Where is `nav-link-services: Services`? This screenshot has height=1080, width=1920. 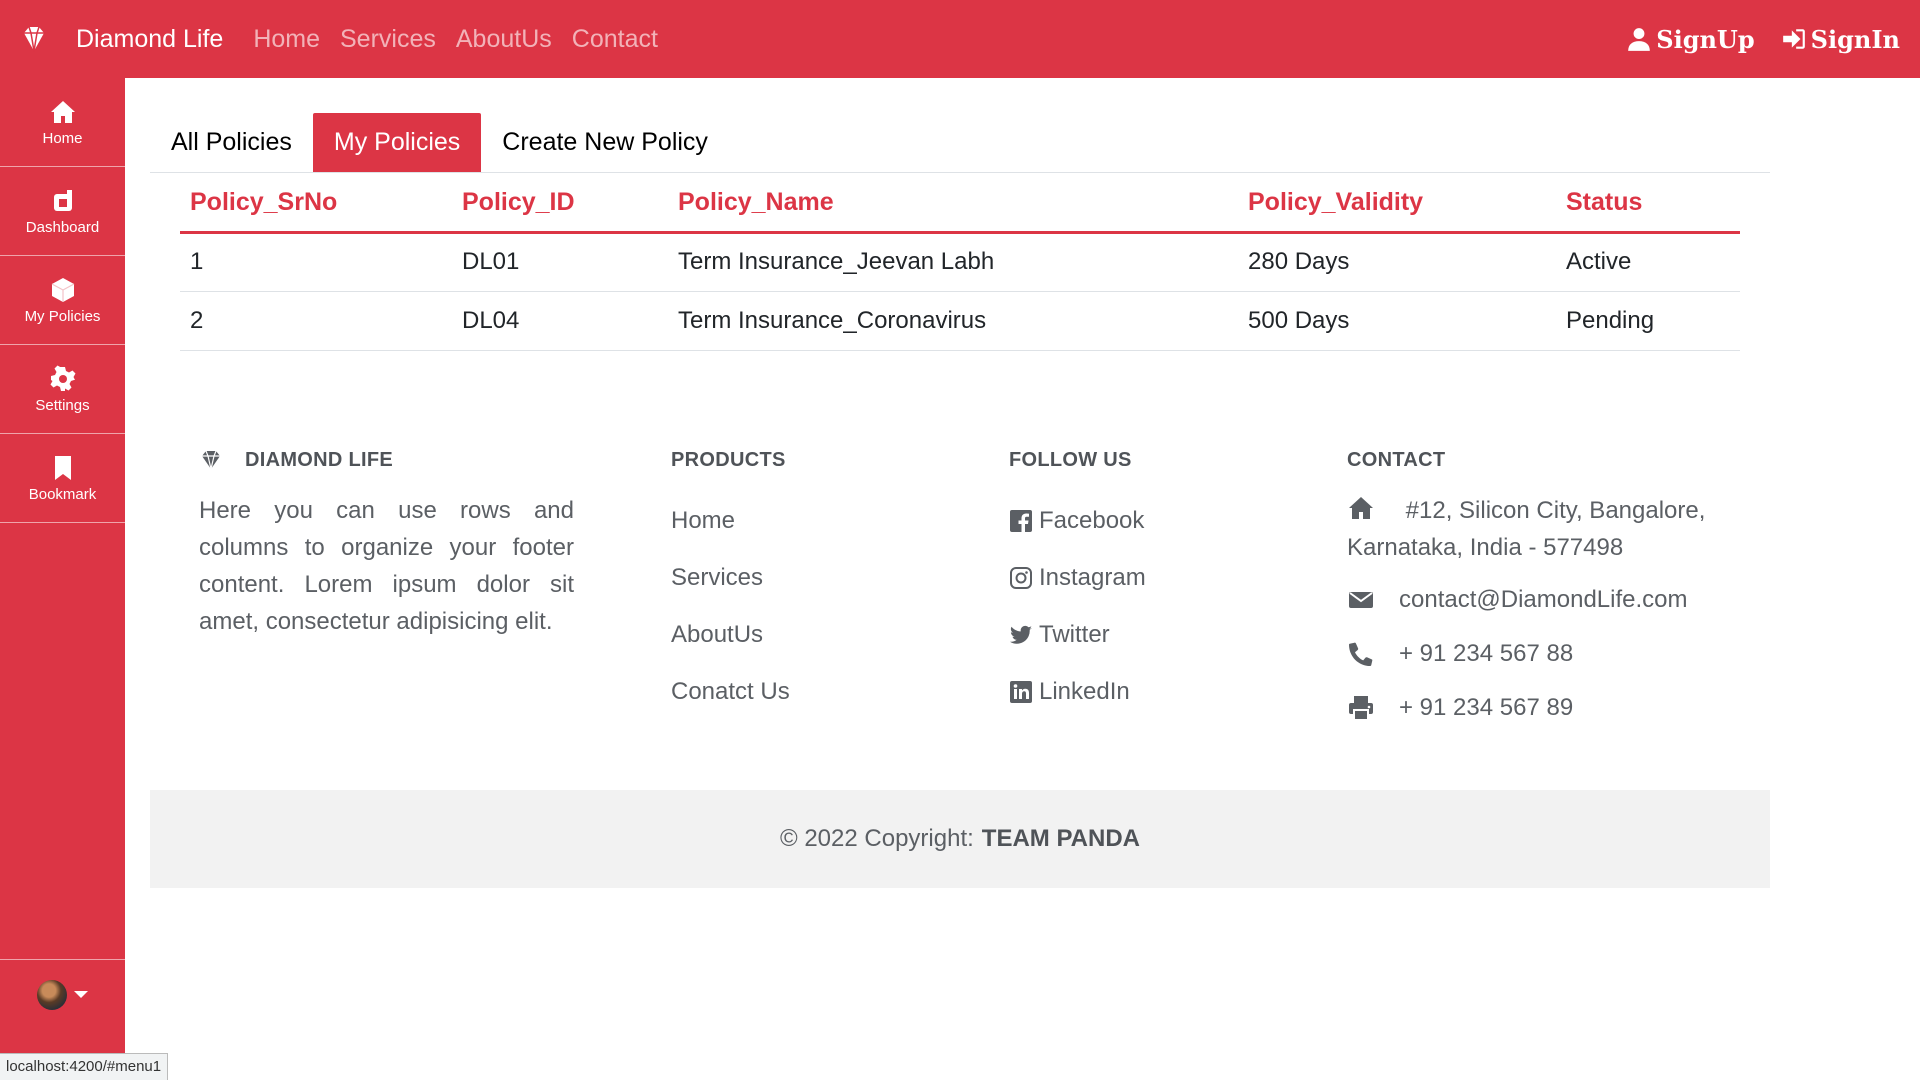
nav-link-services: Services is located at coordinates (388, 39).